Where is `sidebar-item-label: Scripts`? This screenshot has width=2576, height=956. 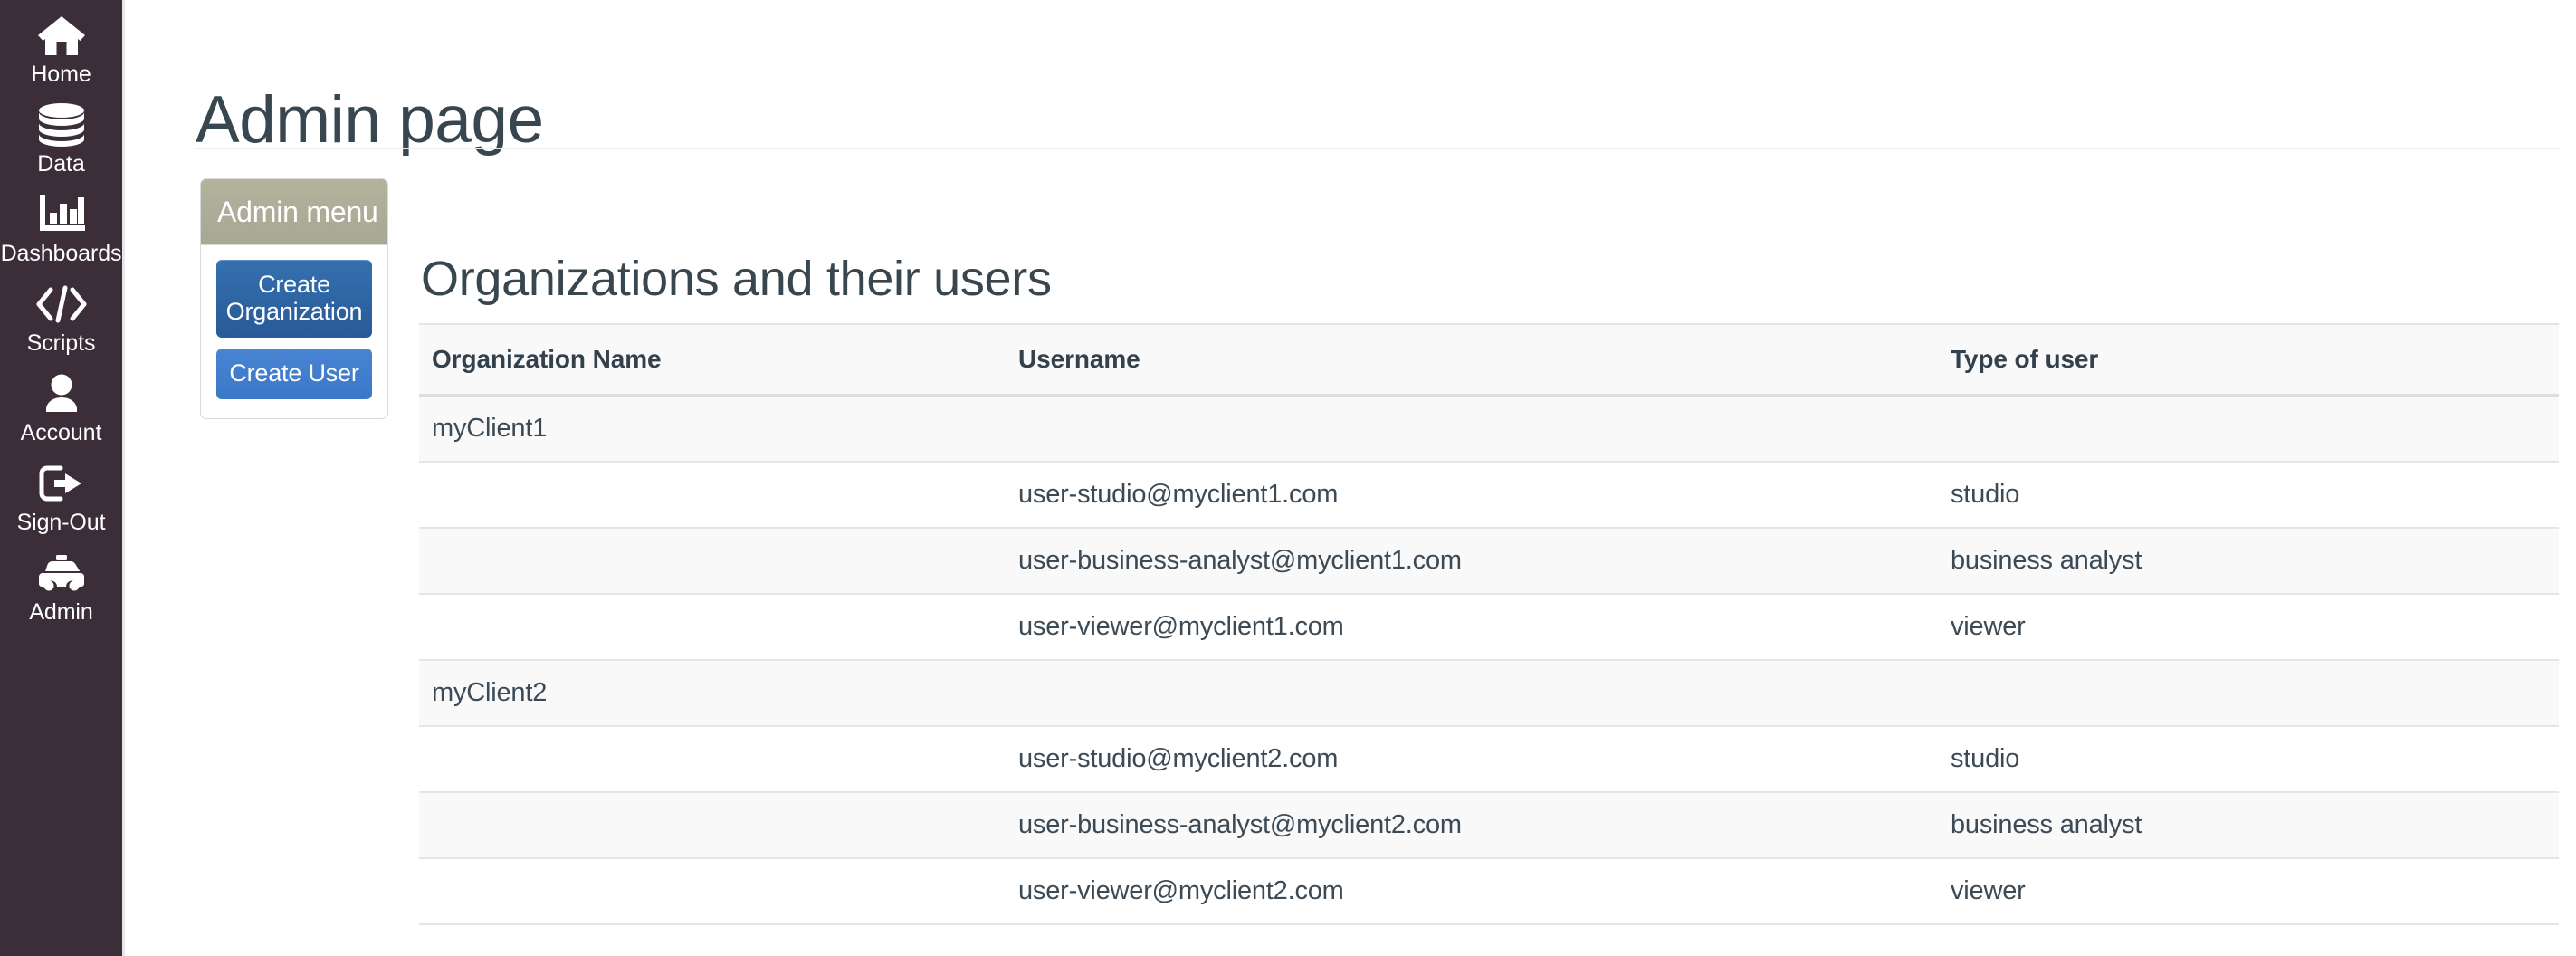
sidebar-item-label: Scripts is located at coordinates (61, 343).